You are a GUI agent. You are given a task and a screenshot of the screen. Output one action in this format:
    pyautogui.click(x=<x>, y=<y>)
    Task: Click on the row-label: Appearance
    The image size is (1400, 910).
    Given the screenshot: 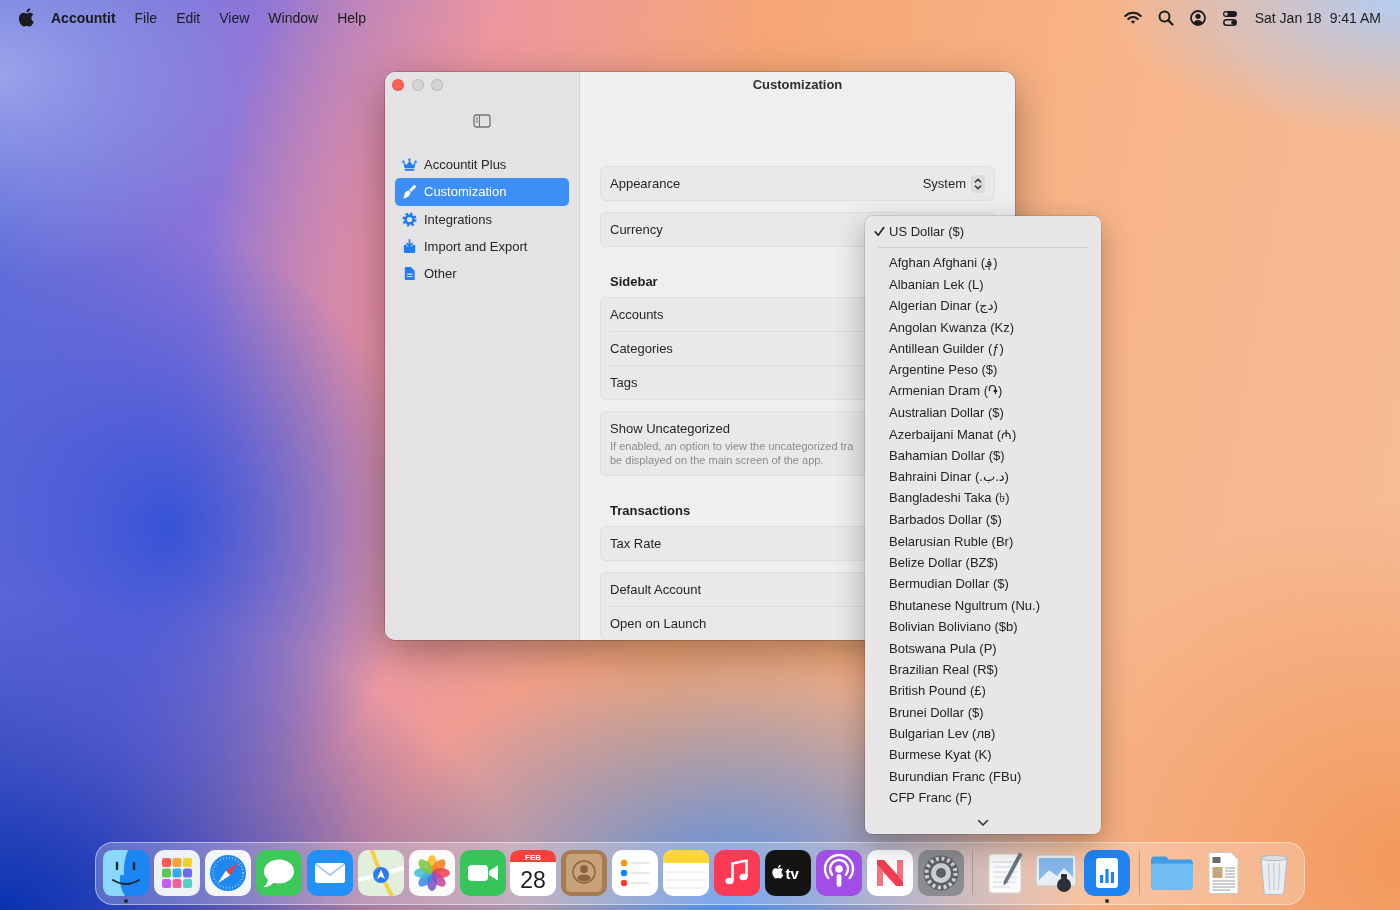 What is the action you would take?
    pyautogui.click(x=645, y=183)
    